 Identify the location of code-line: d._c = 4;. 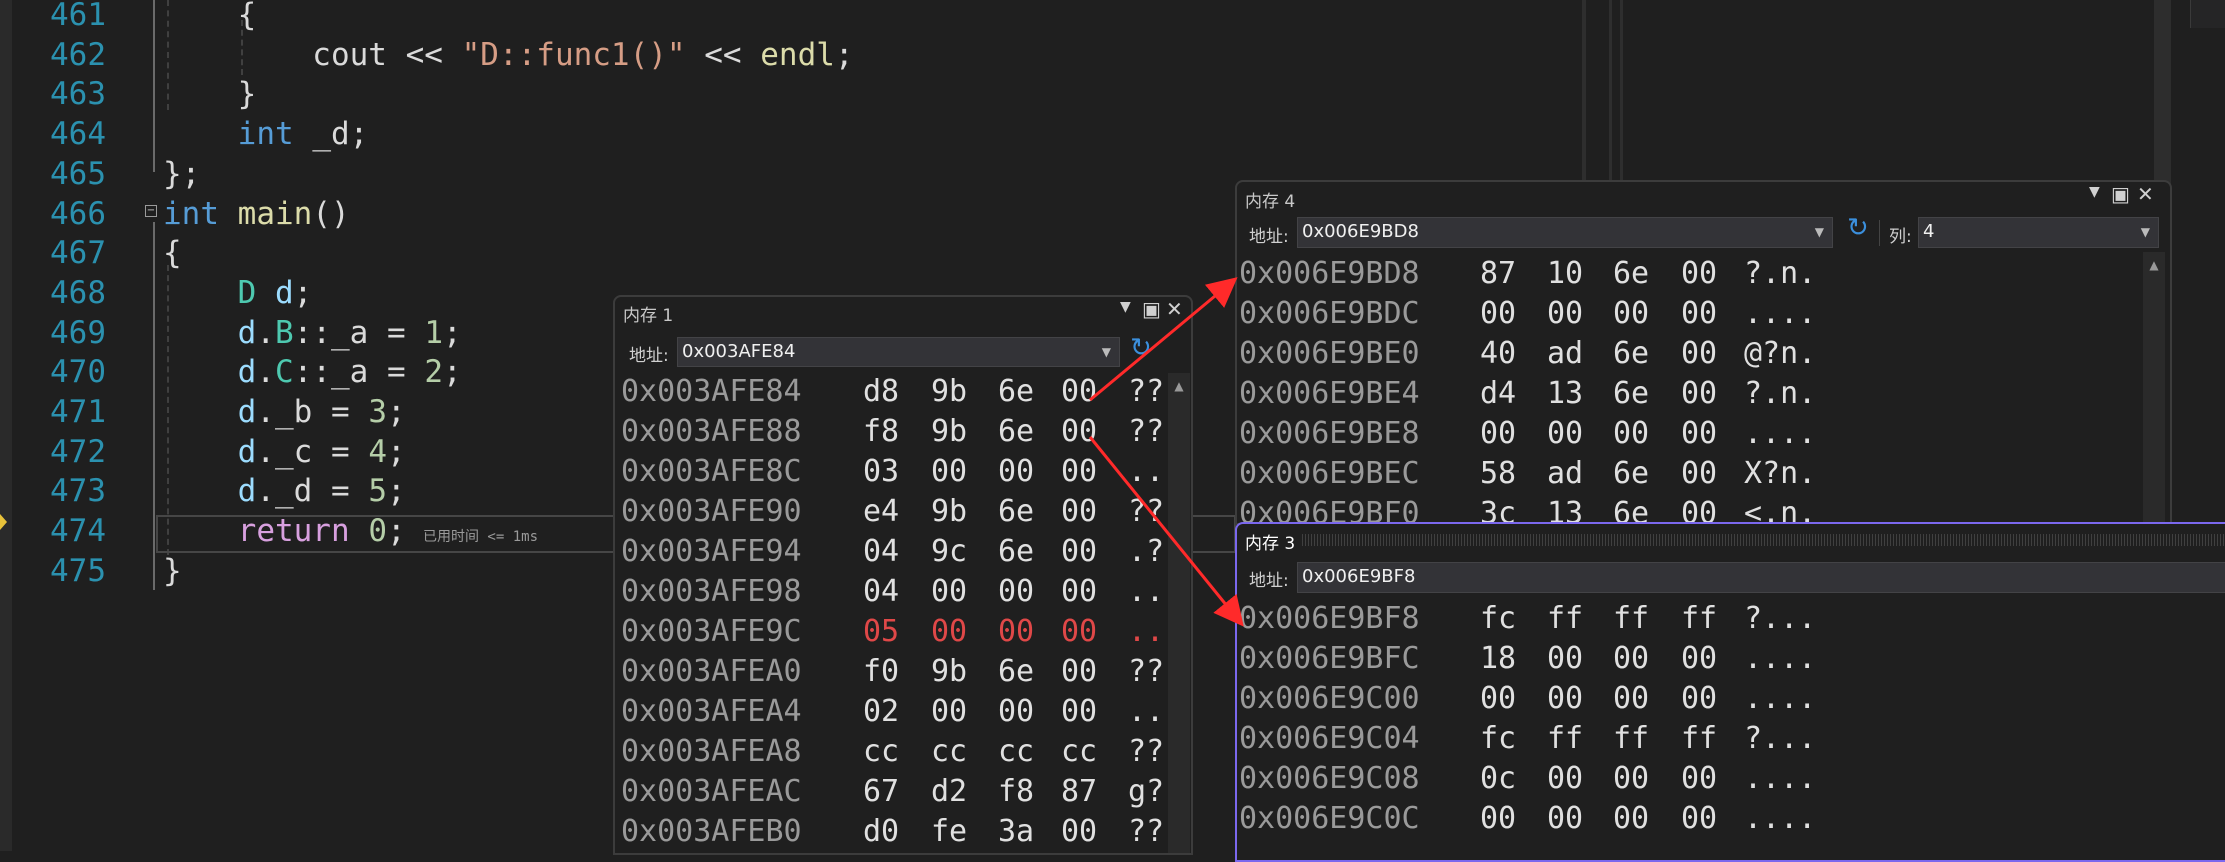
(284, 452).